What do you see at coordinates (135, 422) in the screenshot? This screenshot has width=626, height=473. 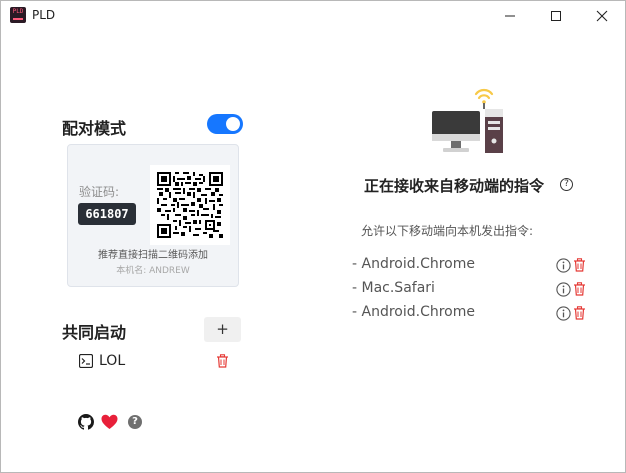 I see `help-icon: ?` at bounding box center [135, 422].